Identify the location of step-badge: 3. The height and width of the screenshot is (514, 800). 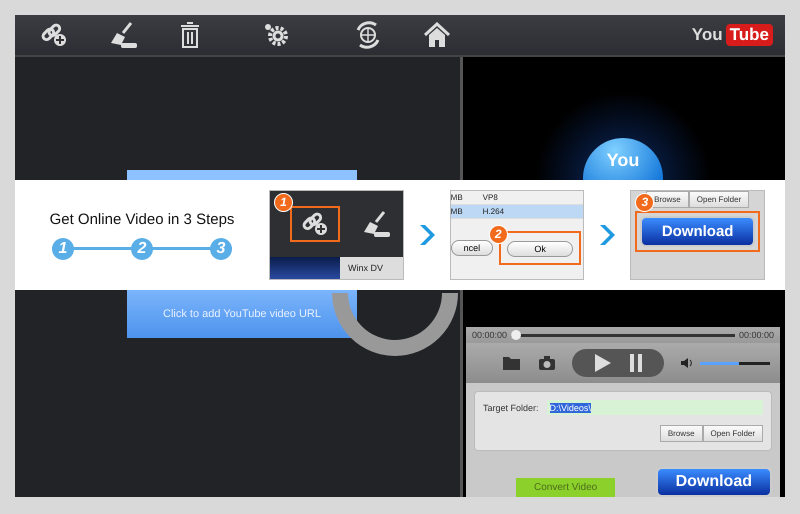
(644, 202).